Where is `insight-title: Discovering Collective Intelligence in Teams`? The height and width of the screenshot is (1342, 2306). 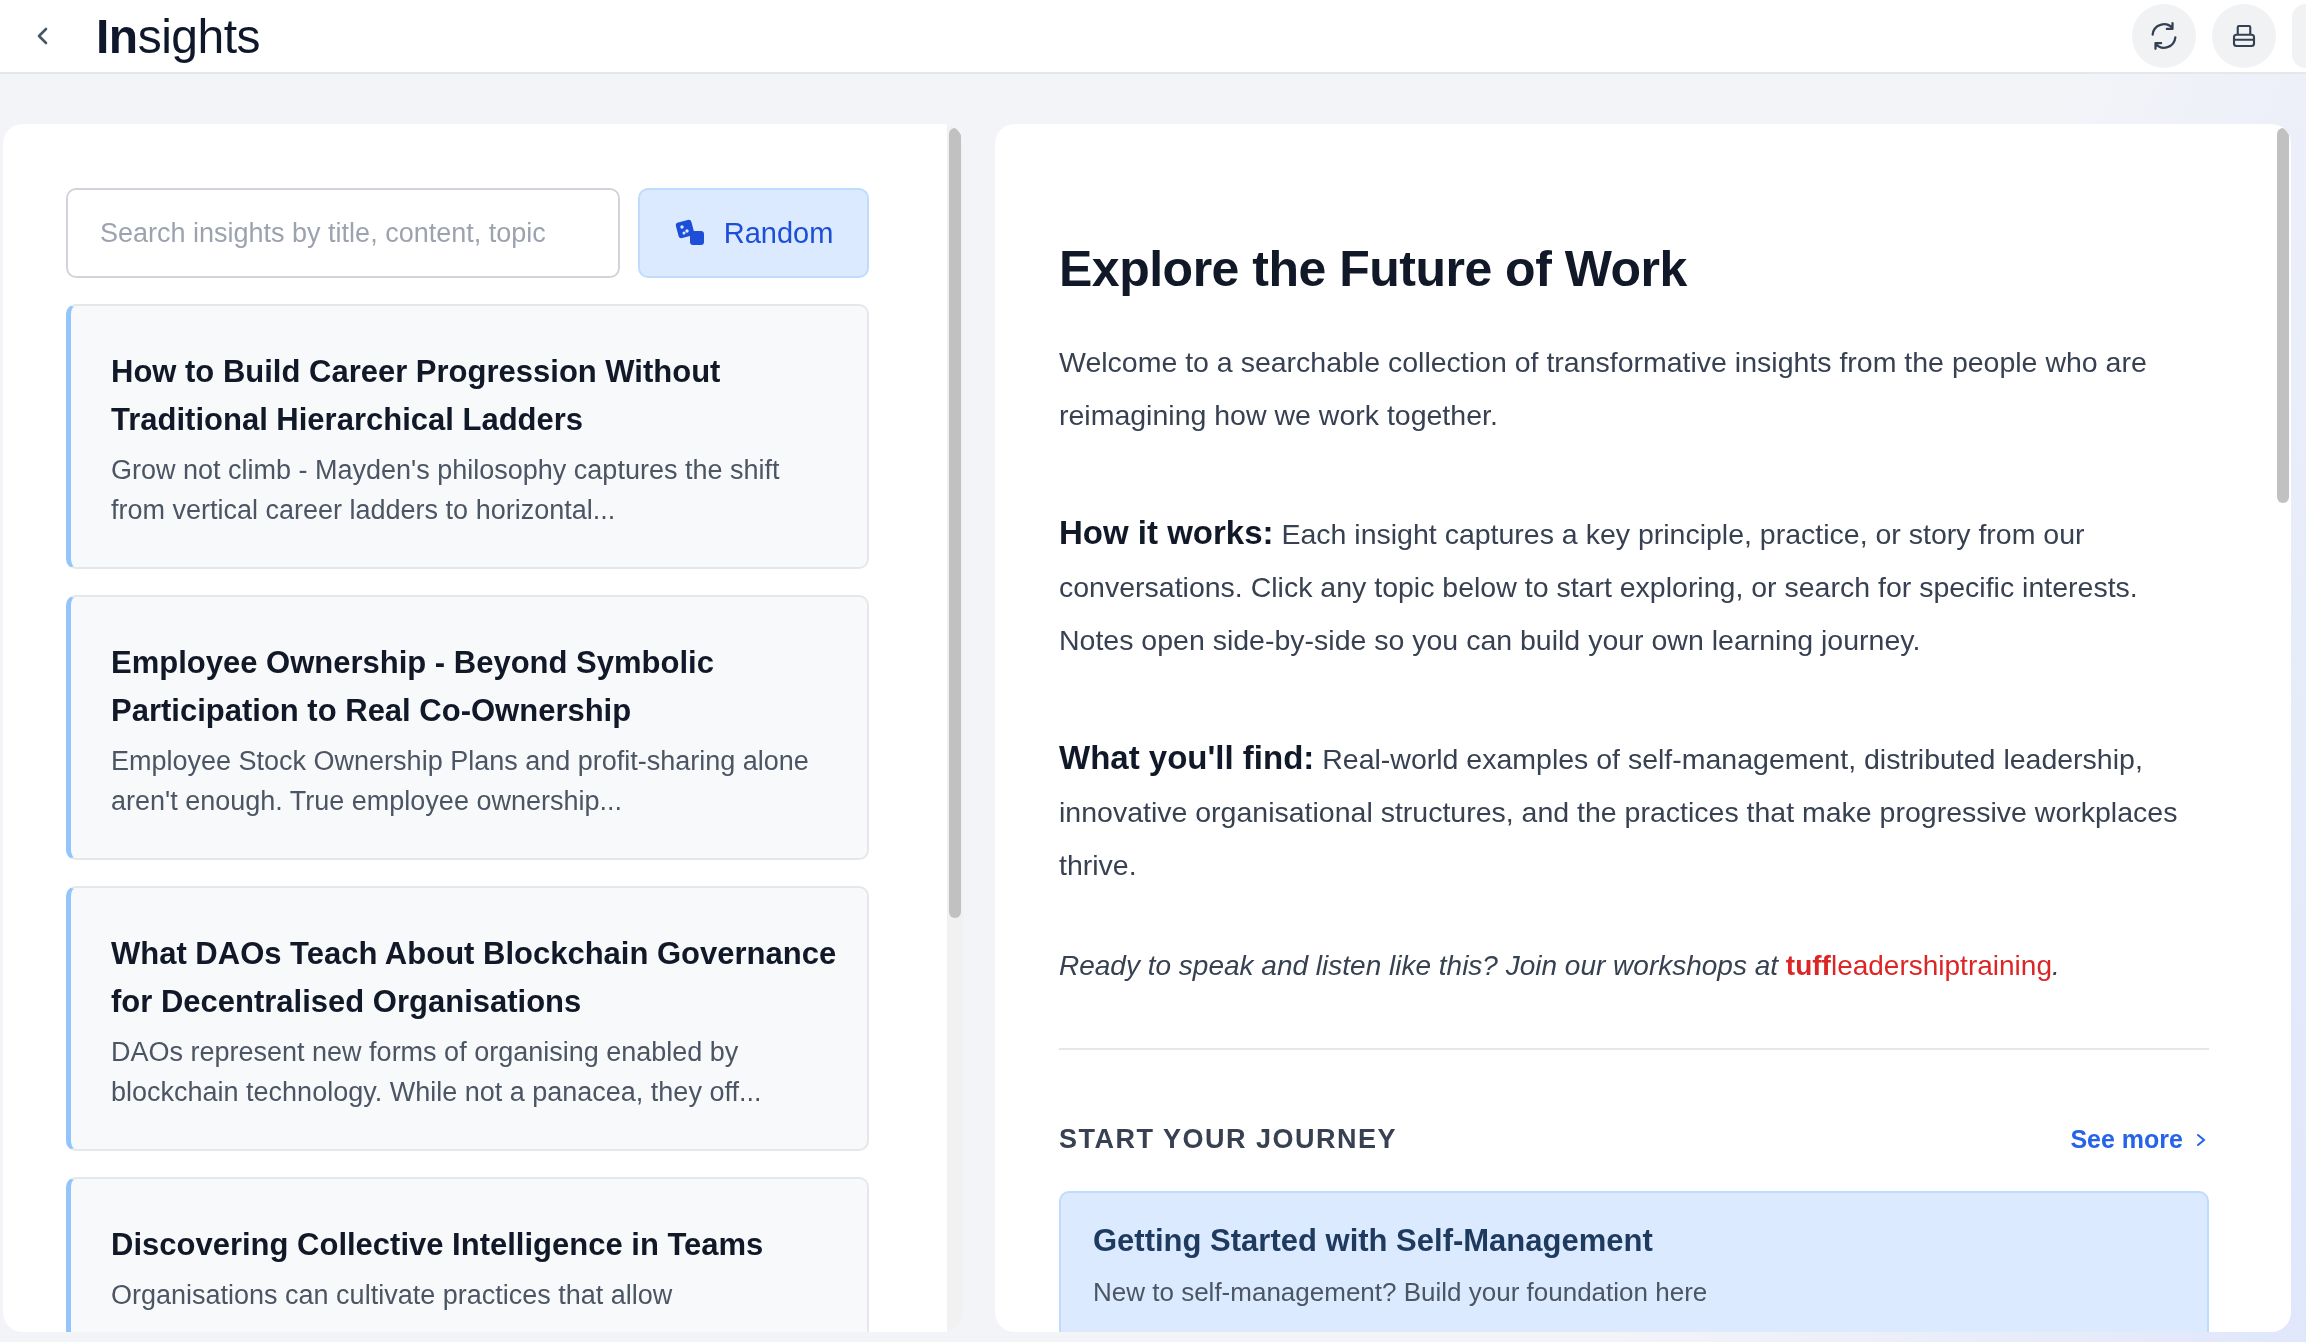
insight-title: Discovering Collective Intelligence in Teams is located at coordinates (438, 1245).